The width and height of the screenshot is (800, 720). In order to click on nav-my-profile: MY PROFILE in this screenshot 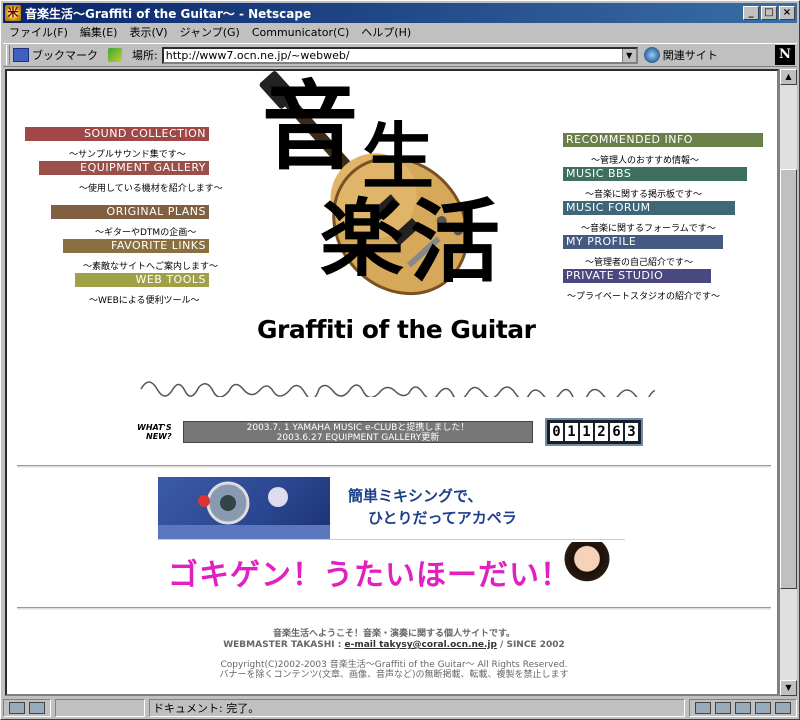, I will do `click(643, 242)`.